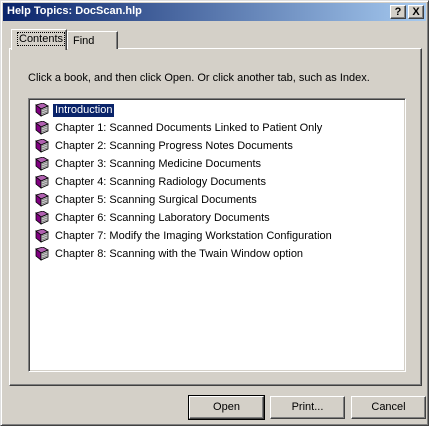 The width and height of the screenshot is (429, 426). I want to click on window-title: Help Topics: DocScan.hlp, so click(74, 11).